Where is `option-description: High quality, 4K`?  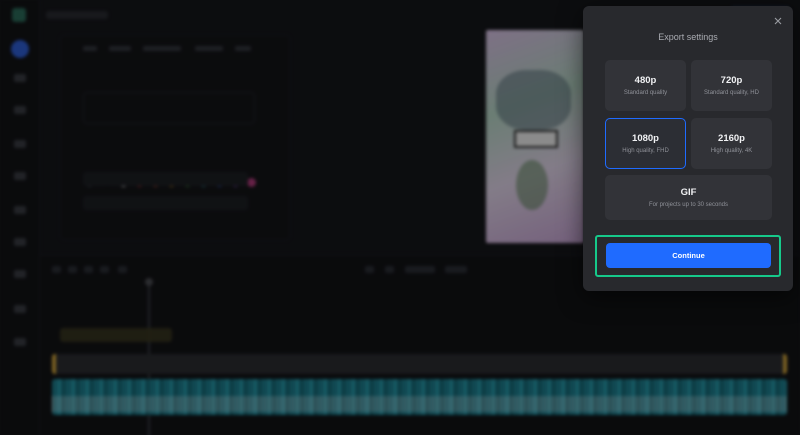
option-description: High quality, 4K is located at coordinates (731, 151).